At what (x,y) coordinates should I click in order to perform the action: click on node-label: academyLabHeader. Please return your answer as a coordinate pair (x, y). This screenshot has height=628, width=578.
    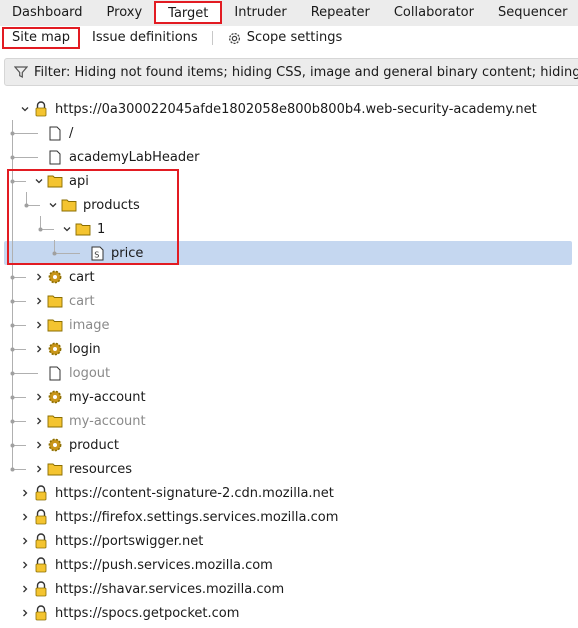
    Looking at the image, I should click on (134, 157).